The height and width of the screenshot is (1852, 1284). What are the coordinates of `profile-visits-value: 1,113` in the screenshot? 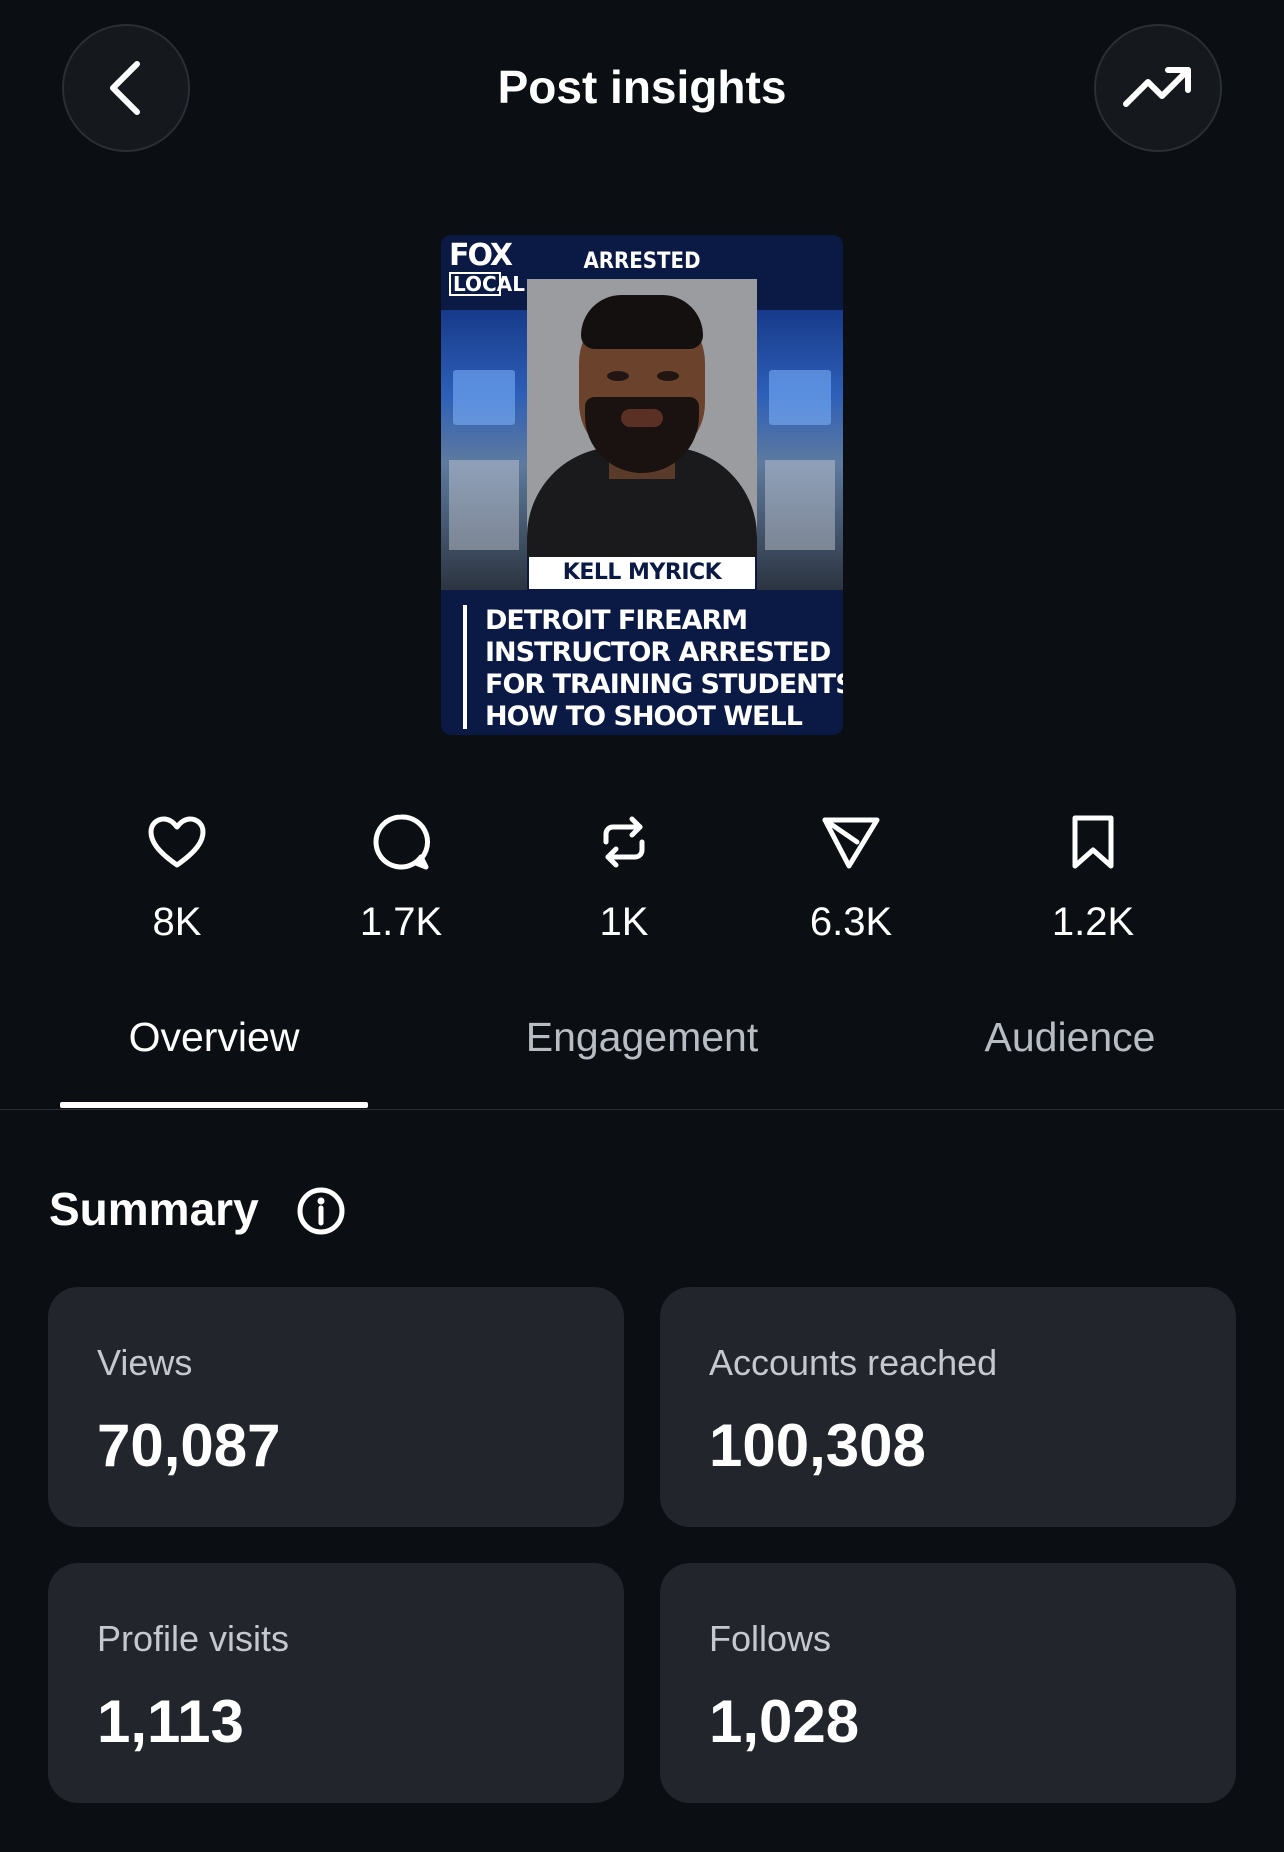 It's located at (170, 1721).